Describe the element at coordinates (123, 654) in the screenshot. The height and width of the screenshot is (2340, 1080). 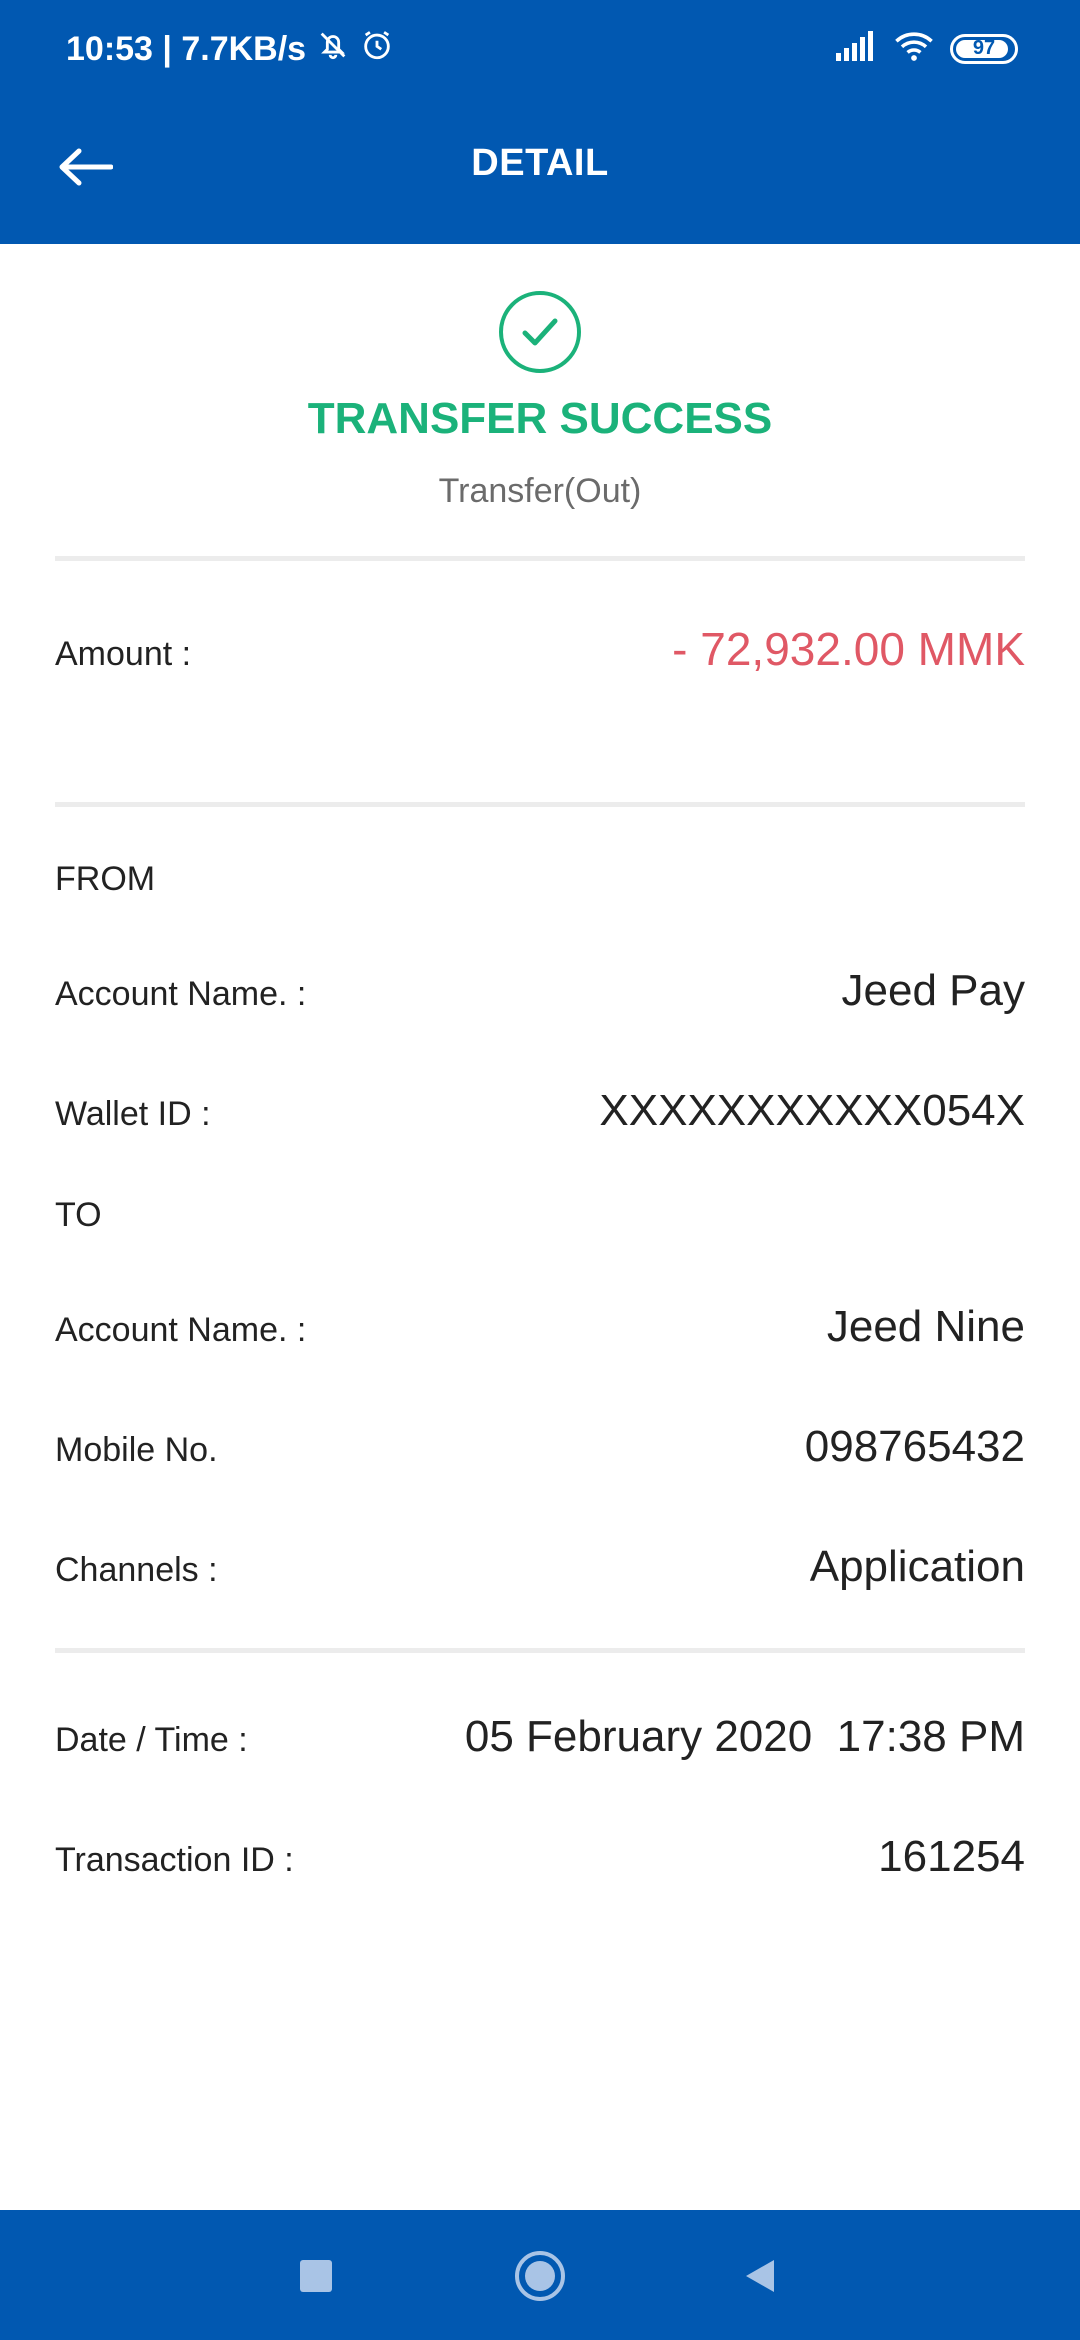
I see `amount-label: Amount :` at that location.